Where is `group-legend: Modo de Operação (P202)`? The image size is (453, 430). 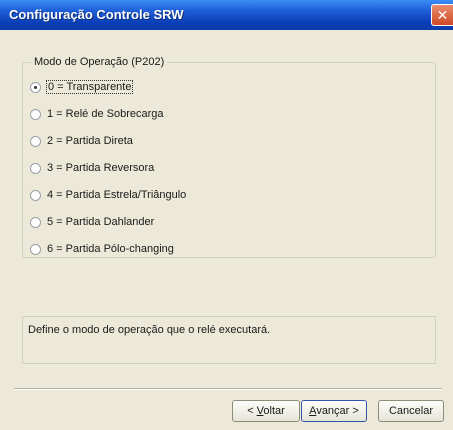 group-legend: Modo de Operação (P202) is located at coordinates (99, 62).